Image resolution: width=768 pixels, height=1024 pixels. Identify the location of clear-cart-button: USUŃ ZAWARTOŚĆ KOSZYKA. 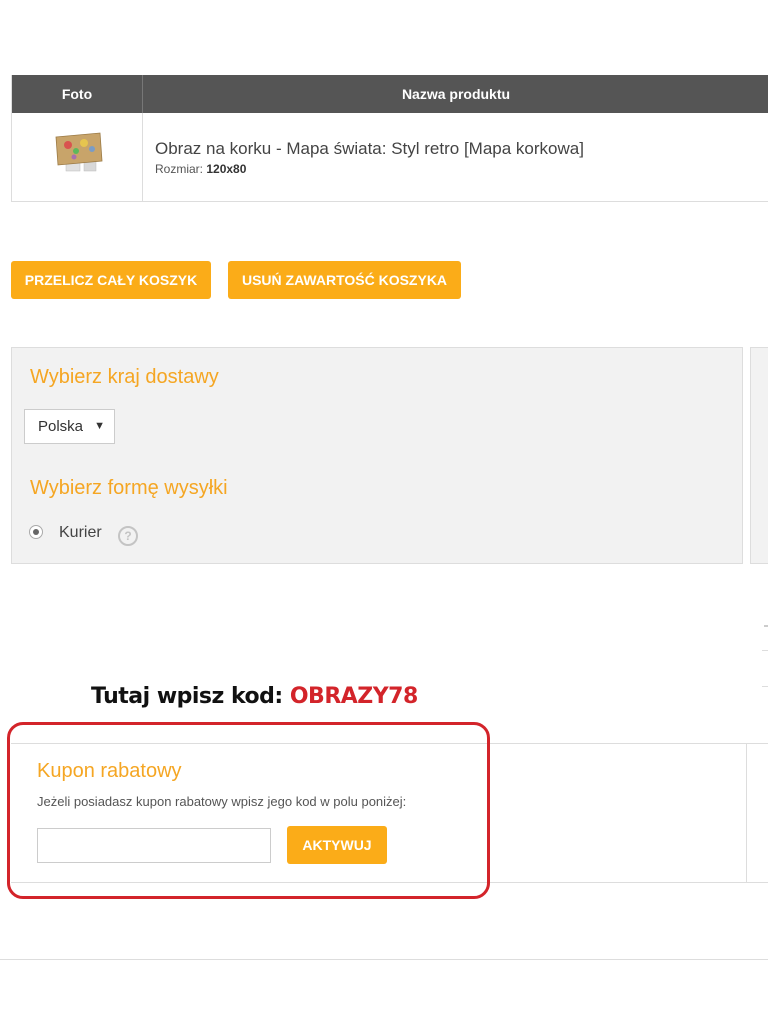
(344, 280).